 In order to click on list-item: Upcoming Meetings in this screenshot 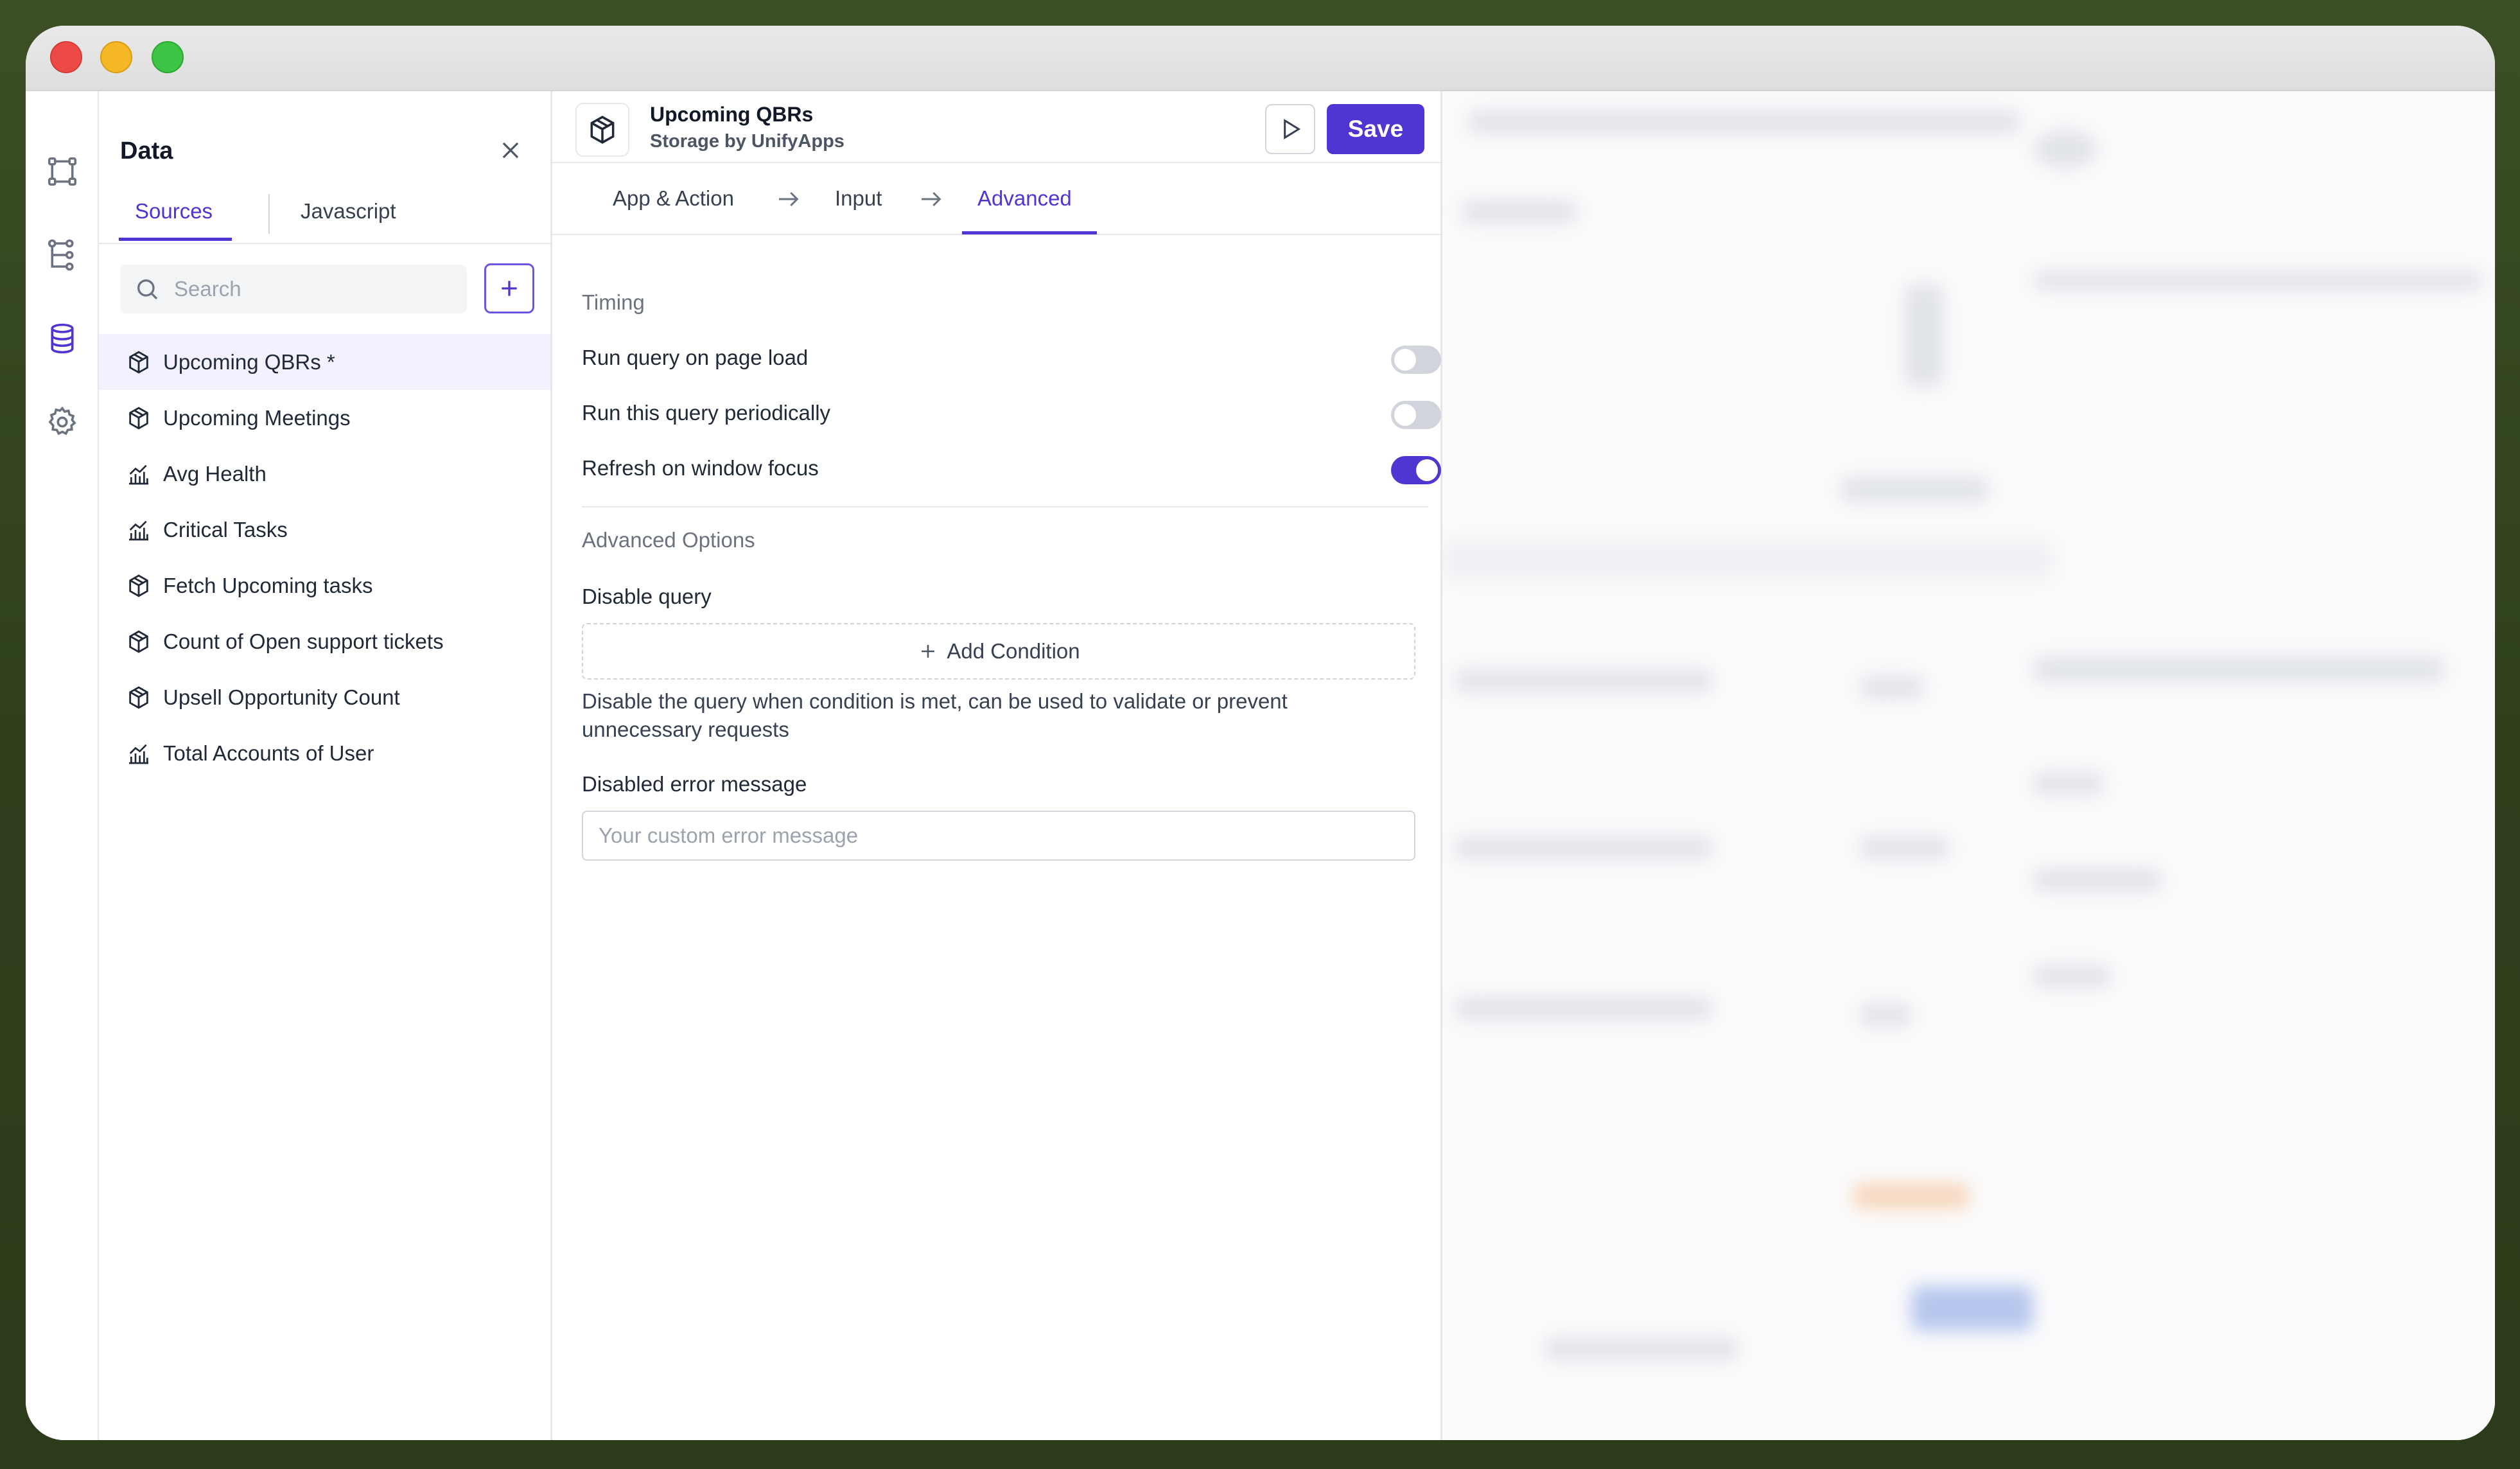, I will do `click(324, 418)`.